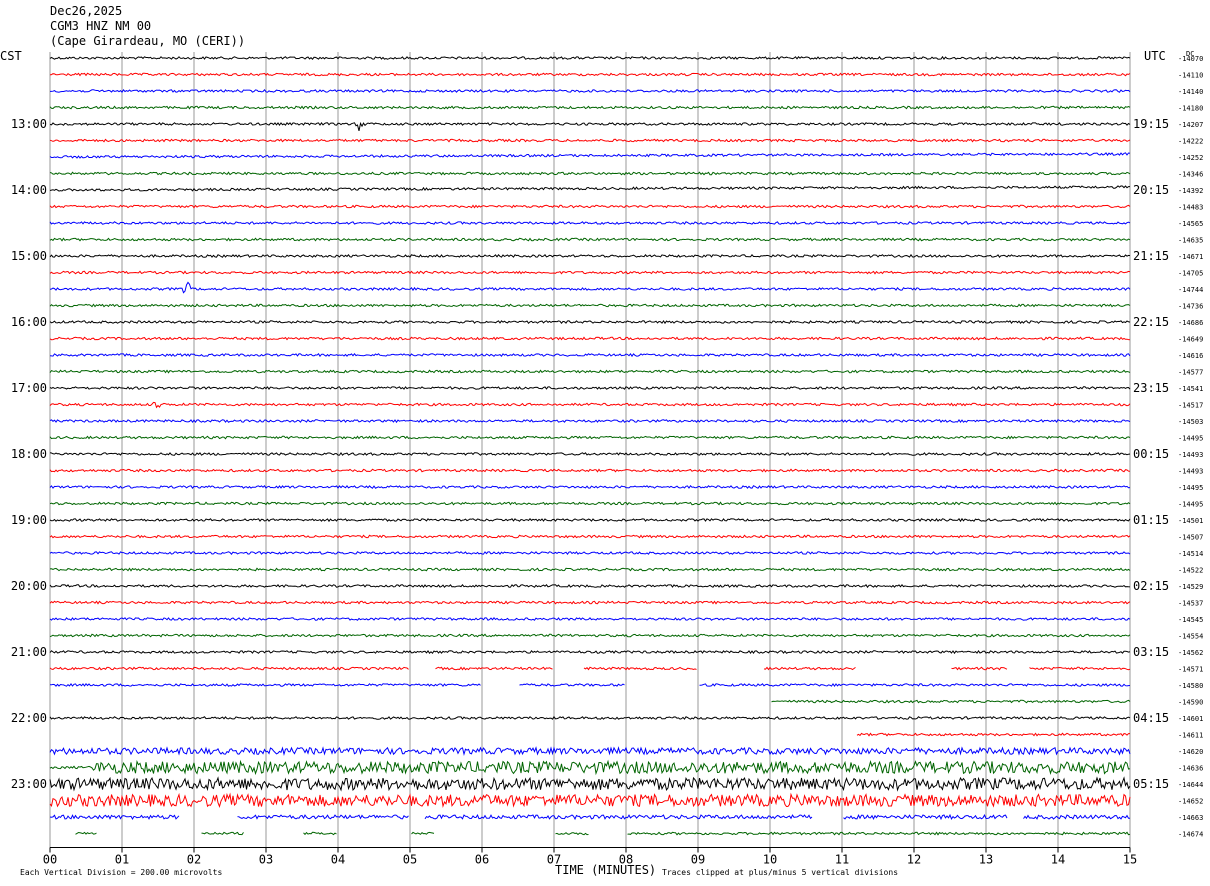  What do you see at coordinates (842, 860) in the screenshot?
I see `x-tick-label: 11` at bounding box center [842, 860].